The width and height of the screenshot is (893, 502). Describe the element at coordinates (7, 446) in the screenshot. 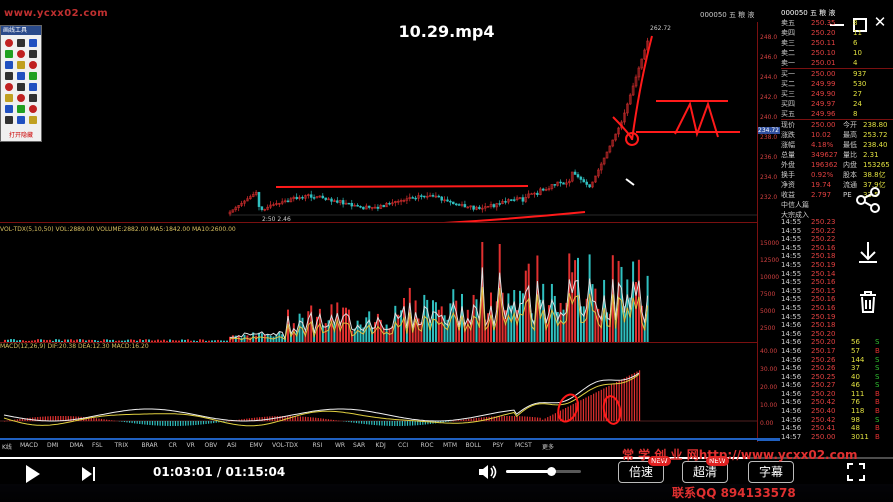

I see `indicator-tab: K线` at that location.